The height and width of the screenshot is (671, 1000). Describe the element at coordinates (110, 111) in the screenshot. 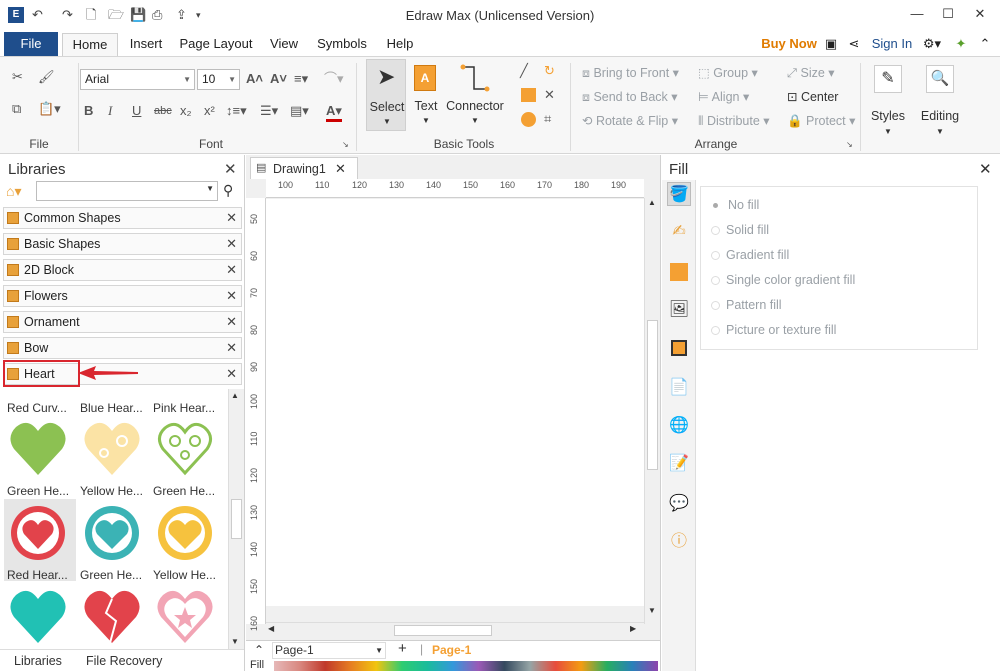

I see `italic-icon: I` at that location.